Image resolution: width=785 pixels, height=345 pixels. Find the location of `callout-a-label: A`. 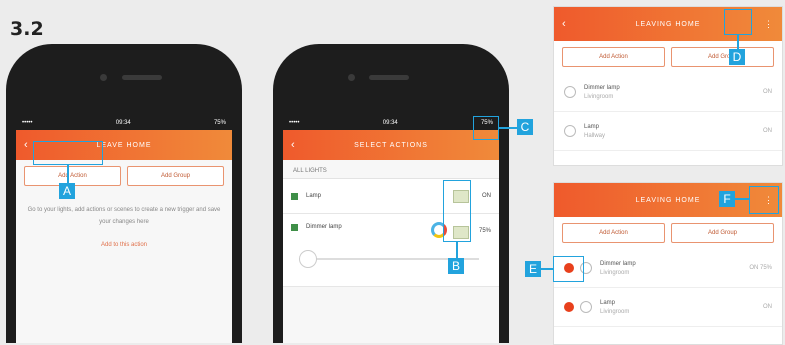

callout-a-label: A is located at coordinates (67, 191).